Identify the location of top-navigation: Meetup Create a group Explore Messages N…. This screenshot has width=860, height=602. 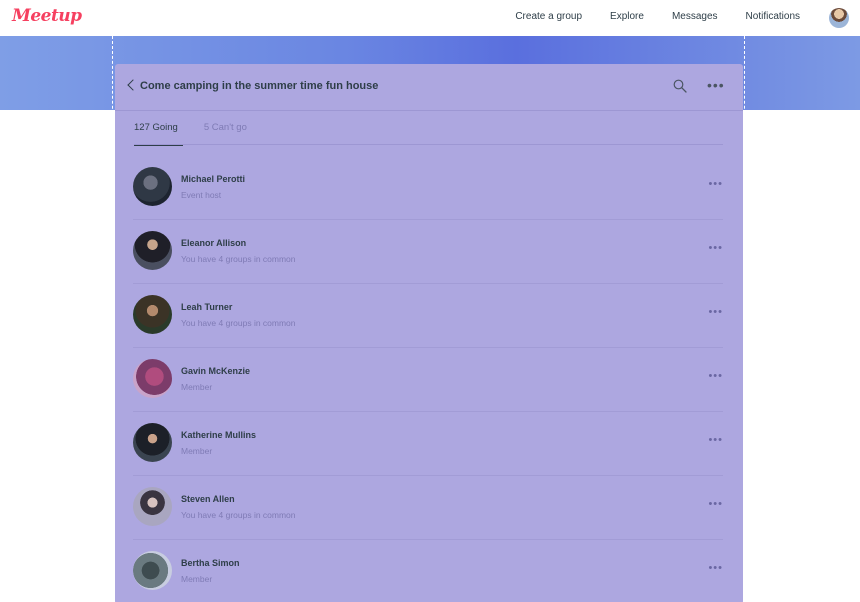
(430, 18).